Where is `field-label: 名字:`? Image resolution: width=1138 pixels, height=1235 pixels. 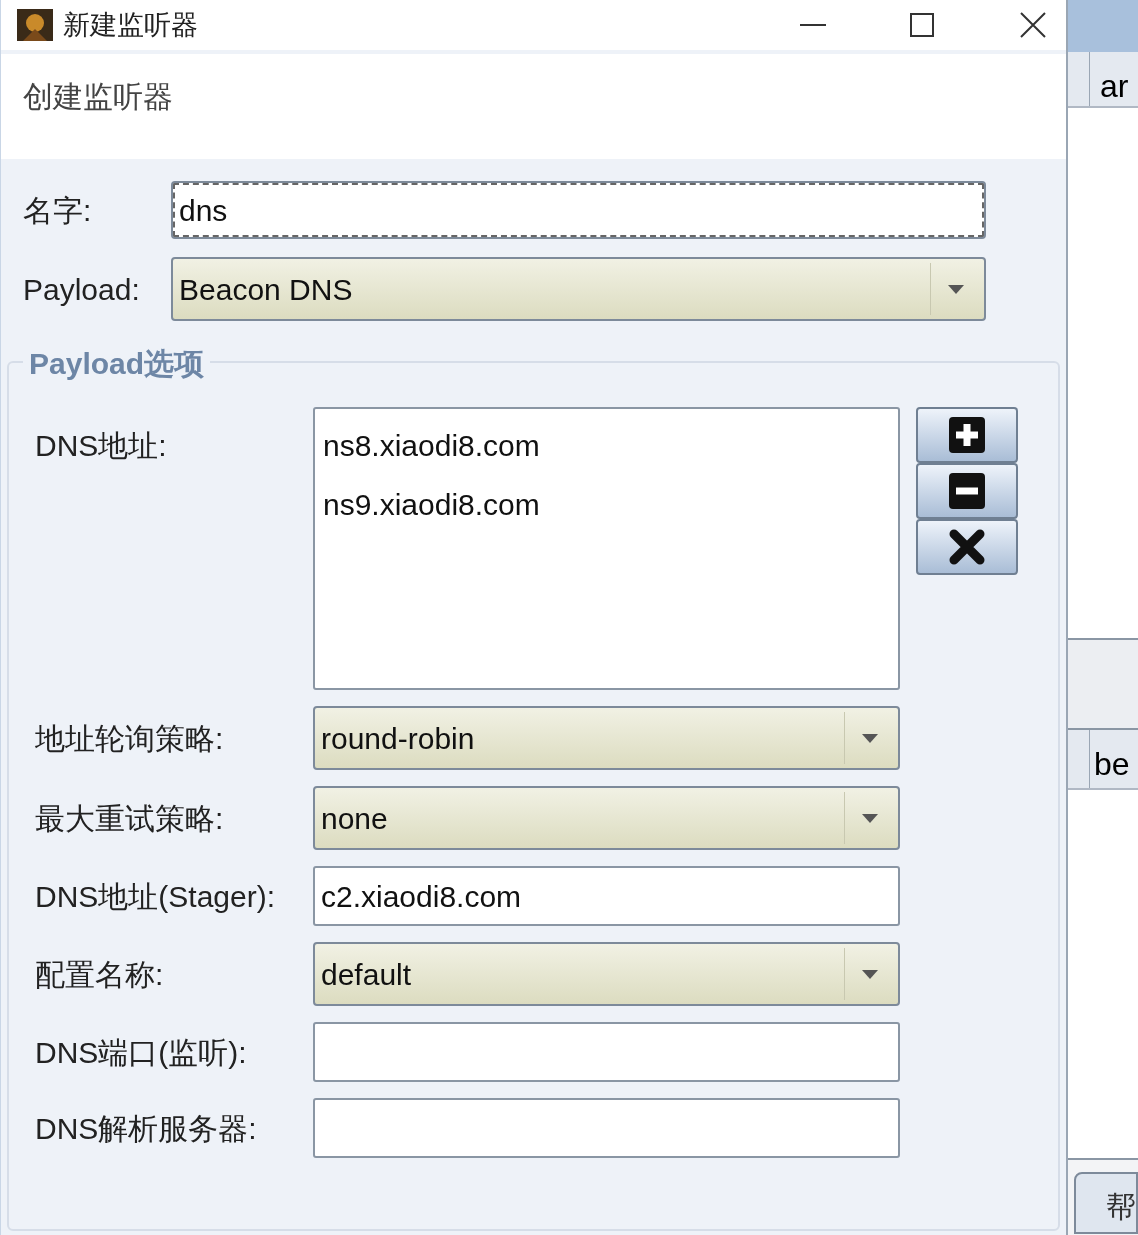
field-label: 名字: is located at coordinates (58, 210).